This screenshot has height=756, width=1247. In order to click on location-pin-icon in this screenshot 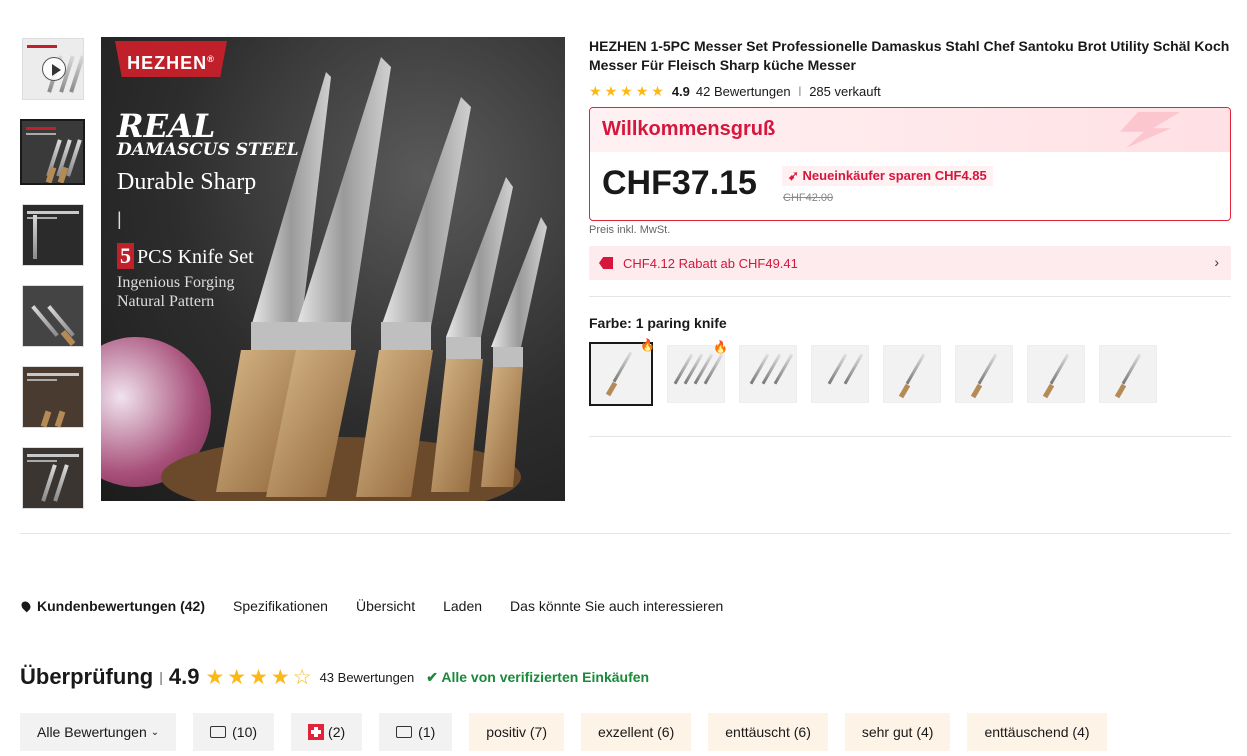, I will do `click(26, 606)`.